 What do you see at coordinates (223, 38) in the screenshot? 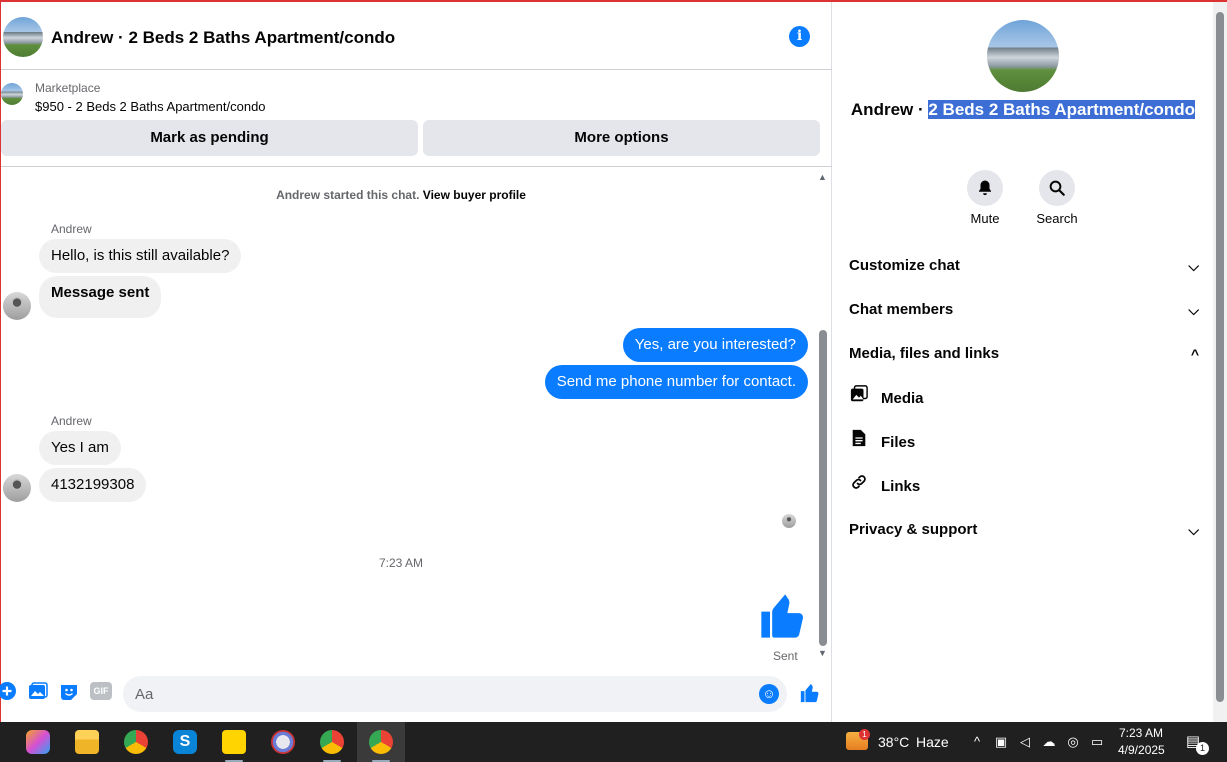
I see `chat-title: Andrew · 2 Beds 2 Baths Apartment/condo` at bounding box center [223, 38].